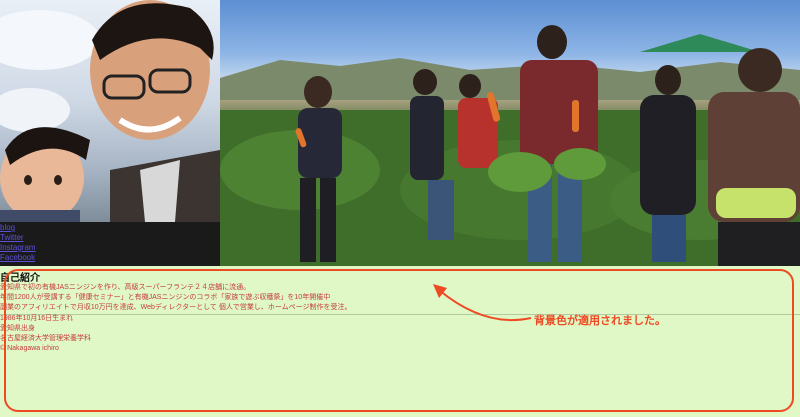 The height and width of the screenshot is (417, 800). Describe the element at coordinates (18, 228) in the screenshot. I see `sns-link-item: blog` at that location.